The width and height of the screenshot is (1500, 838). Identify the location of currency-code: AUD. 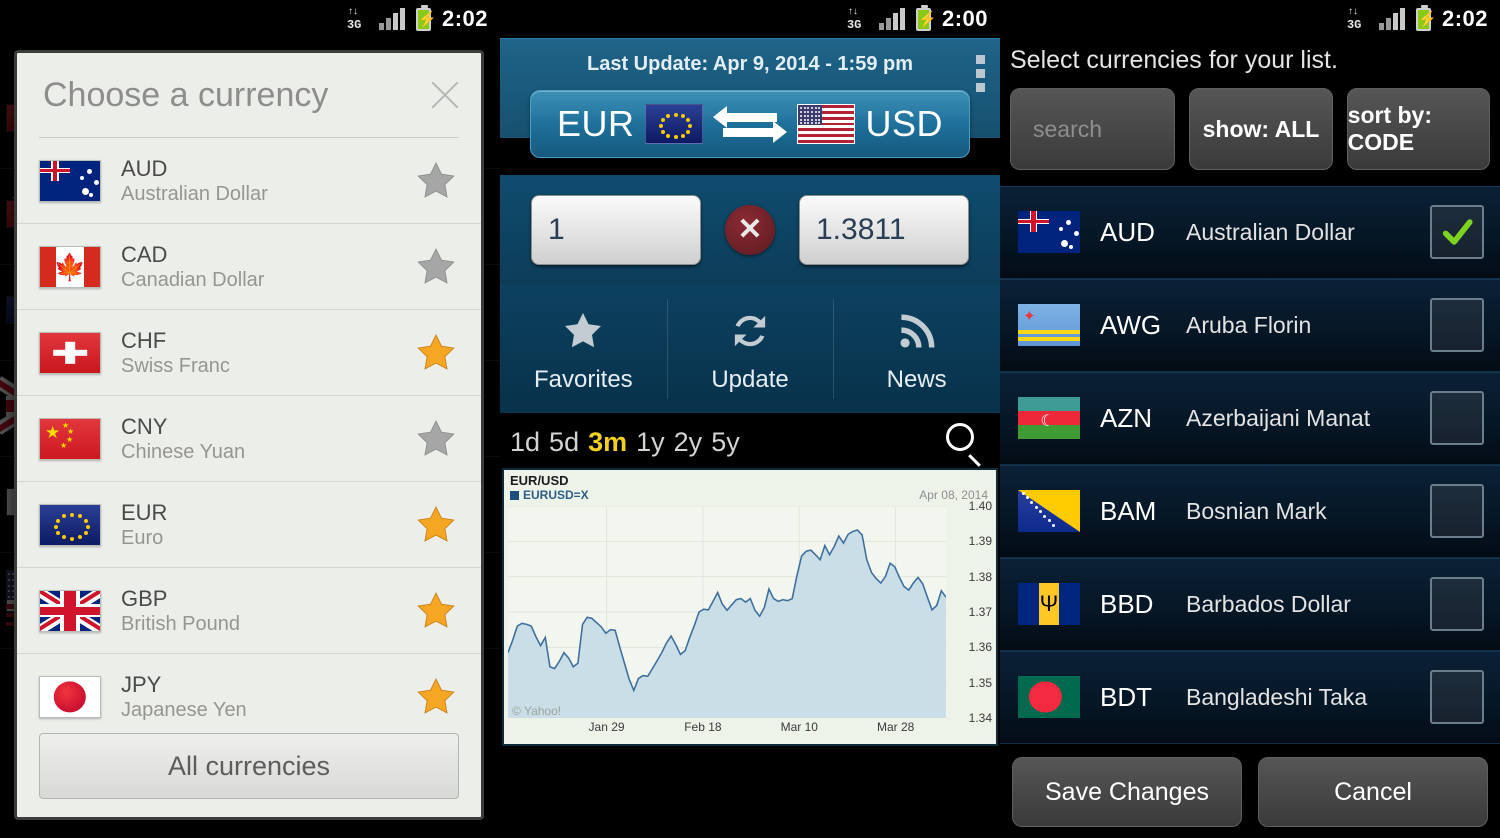
(1127, 231).